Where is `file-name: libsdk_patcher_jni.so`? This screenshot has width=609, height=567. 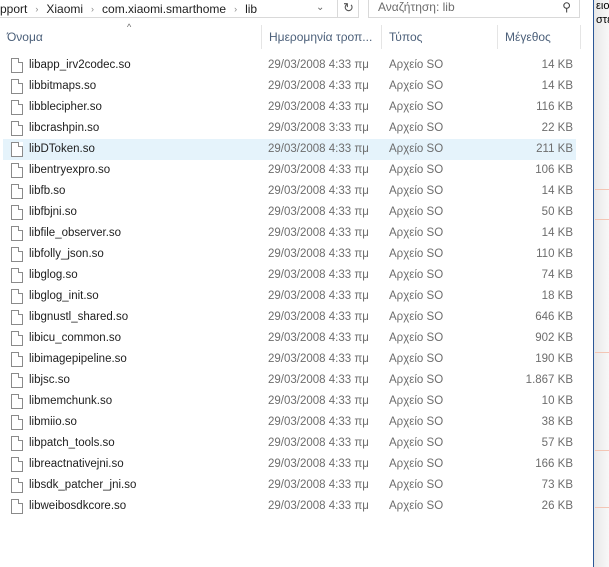
file-name: libsdk_patcher_jni.so is located at coordinates (83, 485).